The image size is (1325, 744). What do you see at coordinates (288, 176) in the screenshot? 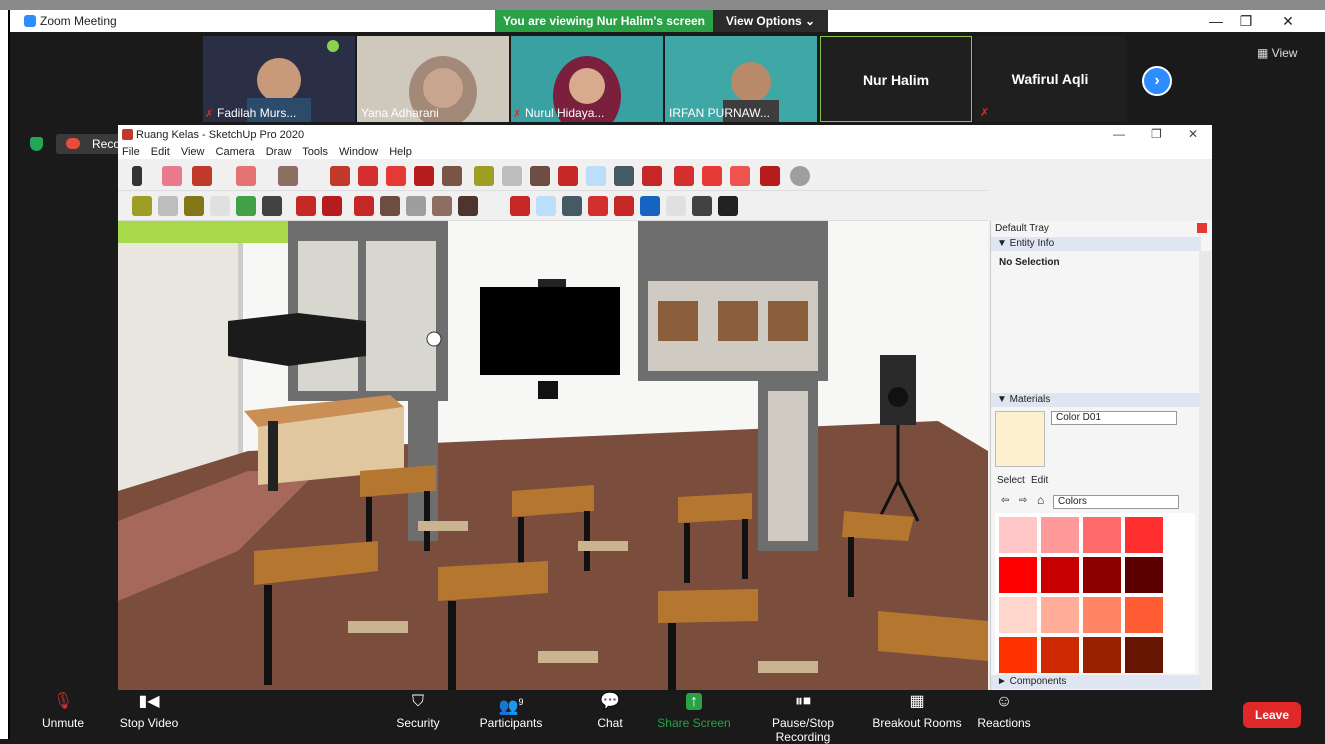
I see `shape-tool-icon` at bounding box center [288, 176].